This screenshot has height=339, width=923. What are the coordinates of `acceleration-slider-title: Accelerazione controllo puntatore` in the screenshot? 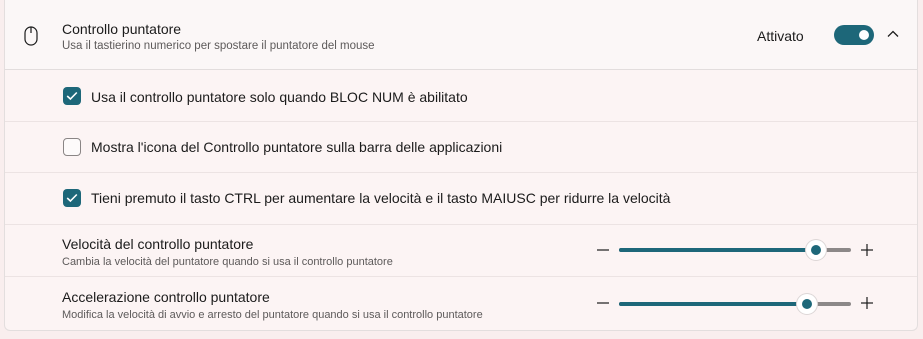 It's located at (166, 297).